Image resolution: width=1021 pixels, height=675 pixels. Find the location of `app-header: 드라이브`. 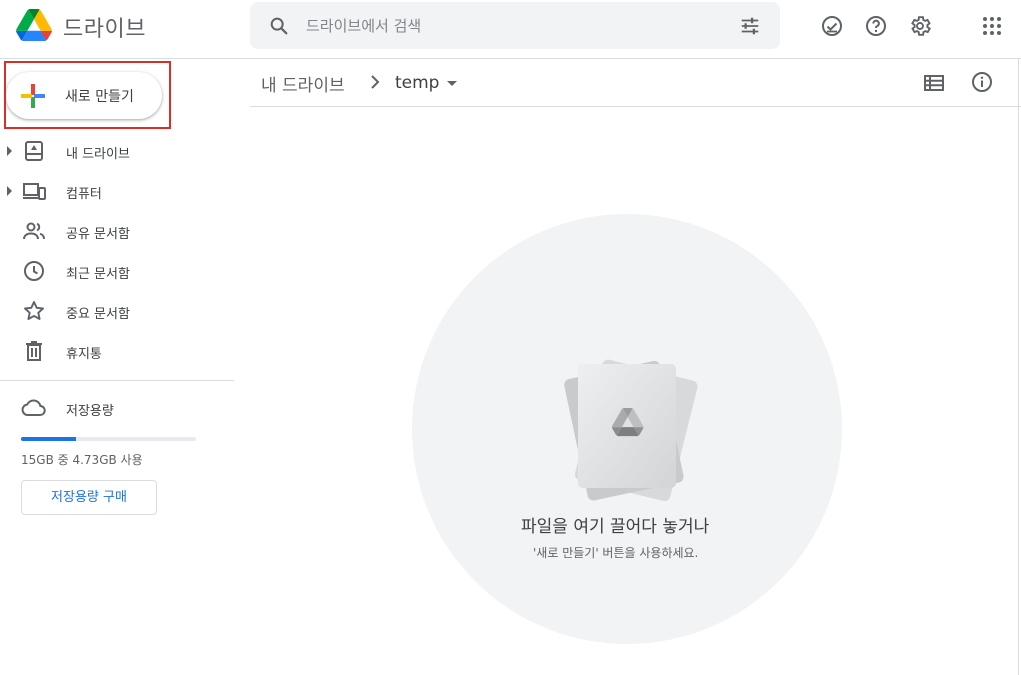

app-header: 드라이브 is located at coordinates (510, 29).